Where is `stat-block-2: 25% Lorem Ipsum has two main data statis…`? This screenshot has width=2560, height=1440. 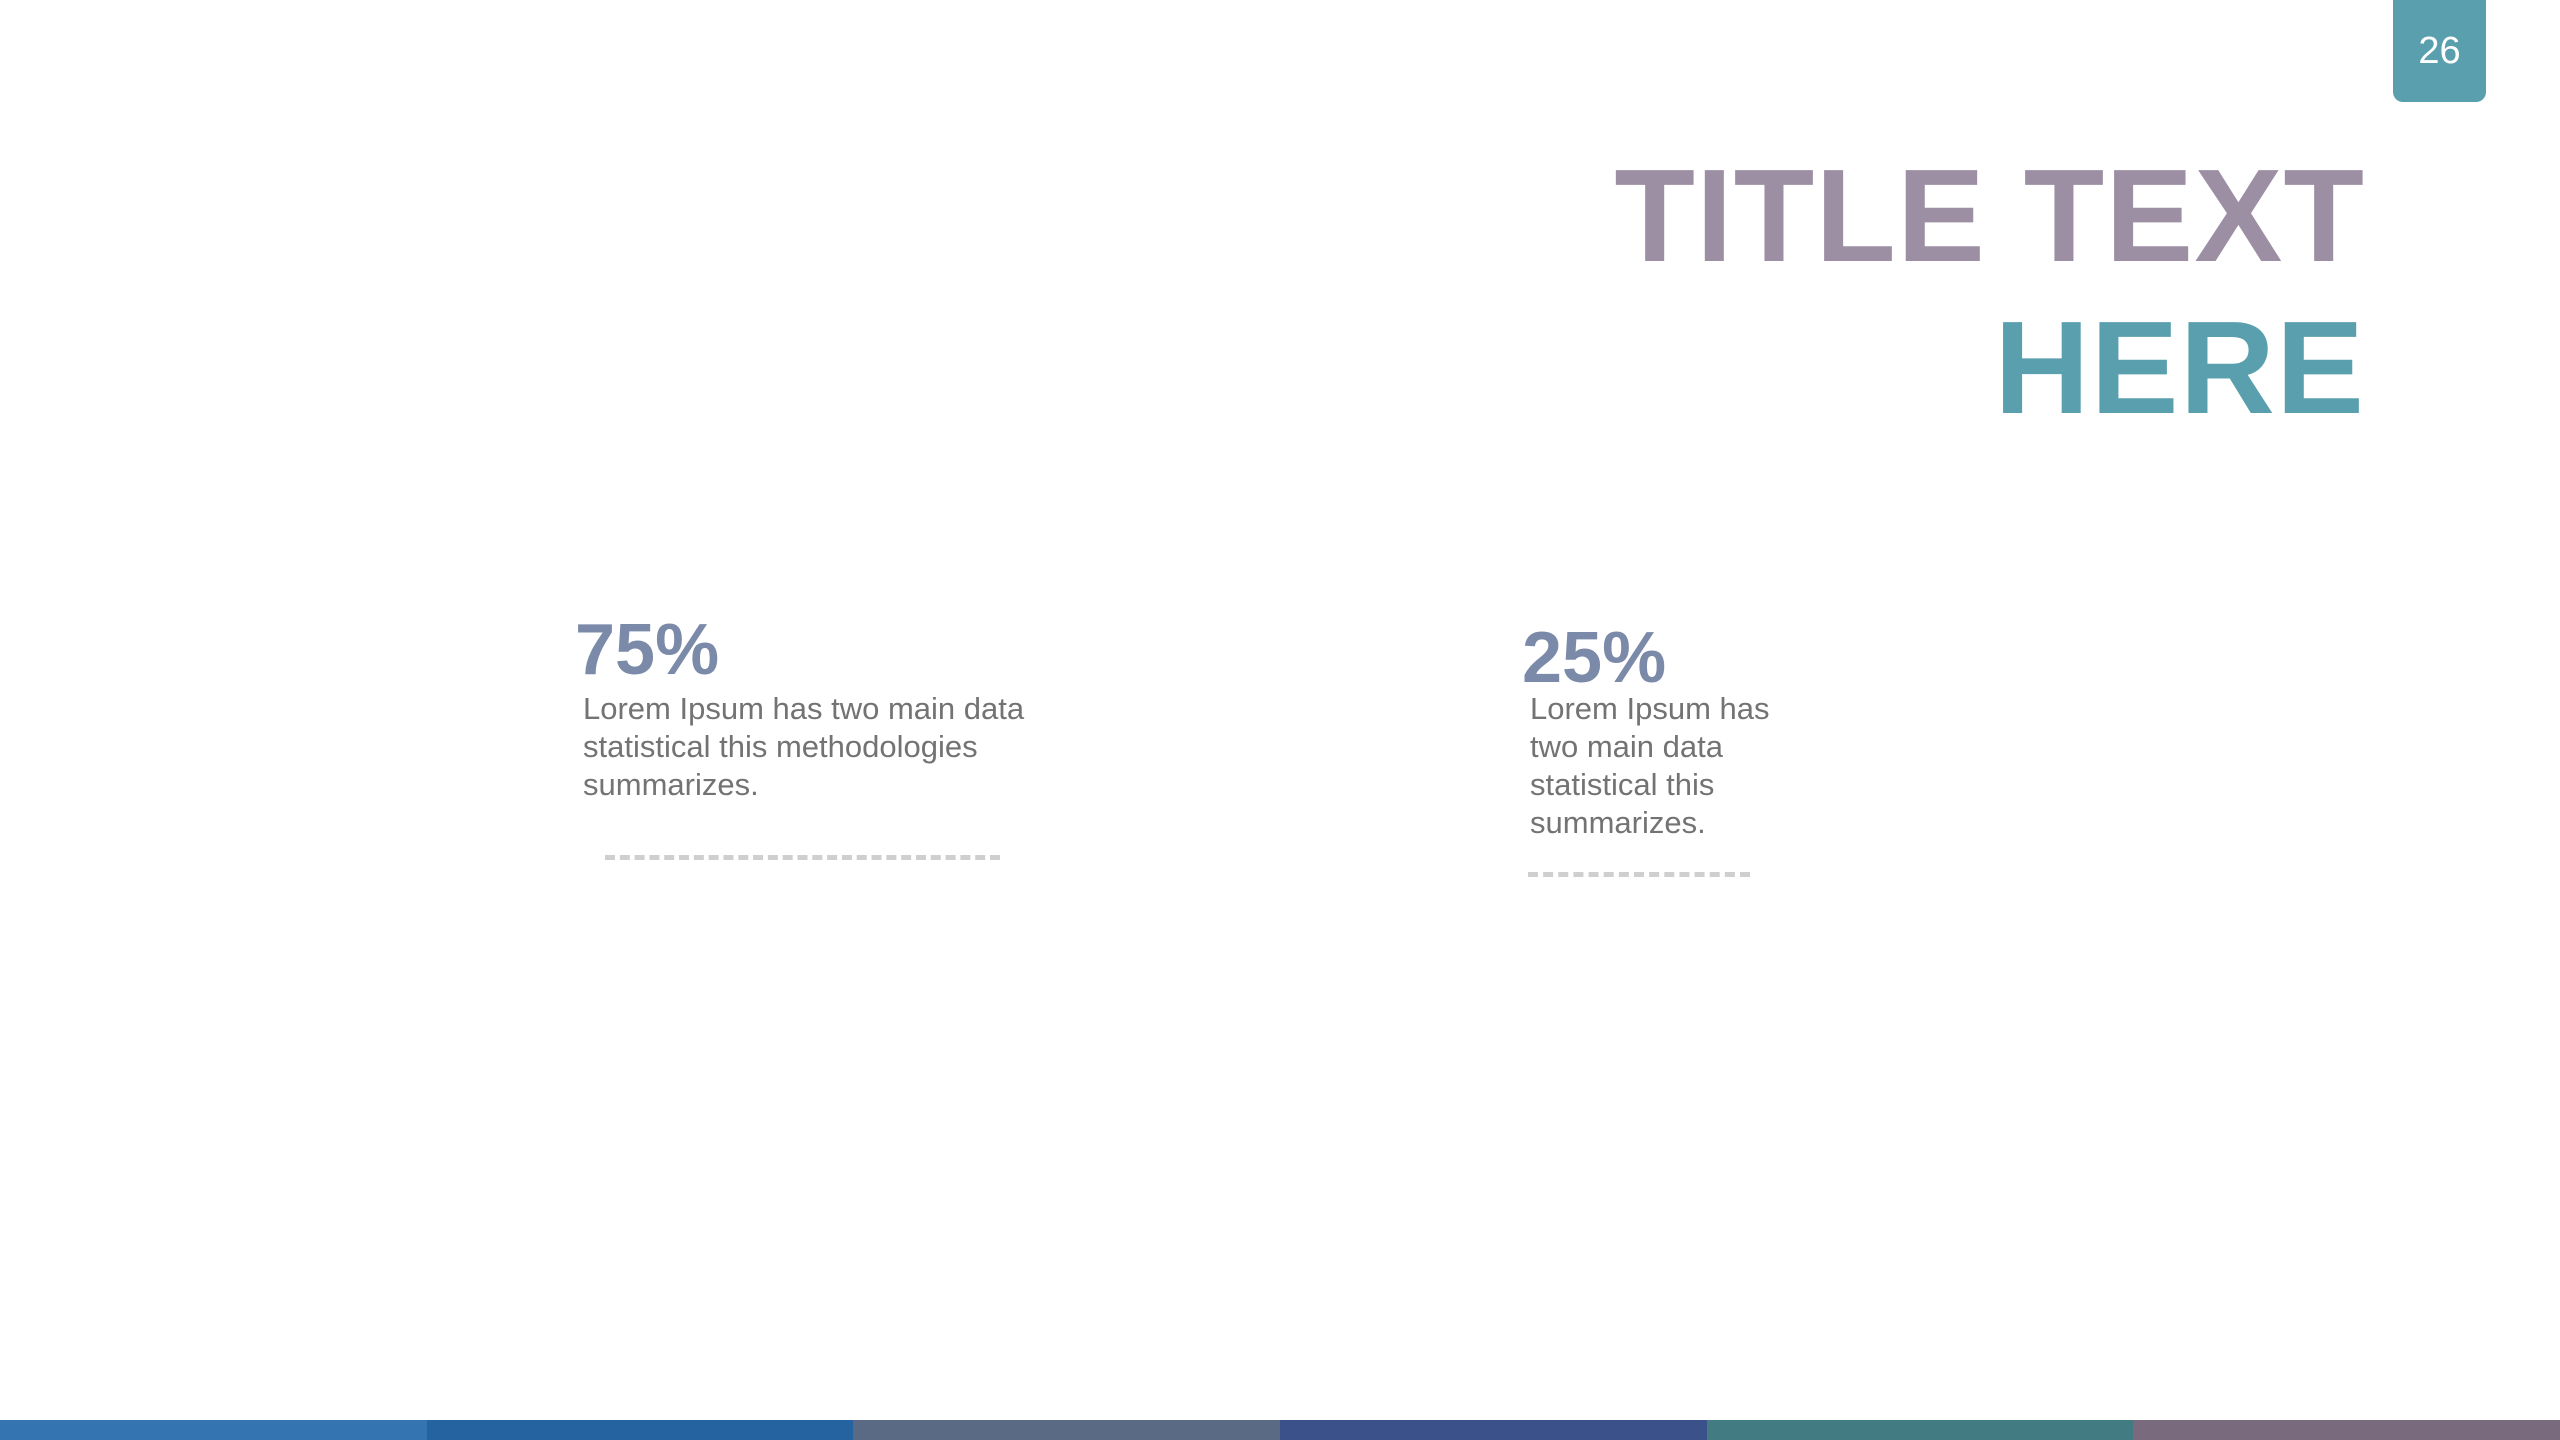
stat-block-2: 25% Lorem Ipsum has two main data statis… is located at coordinates (1651, 730).